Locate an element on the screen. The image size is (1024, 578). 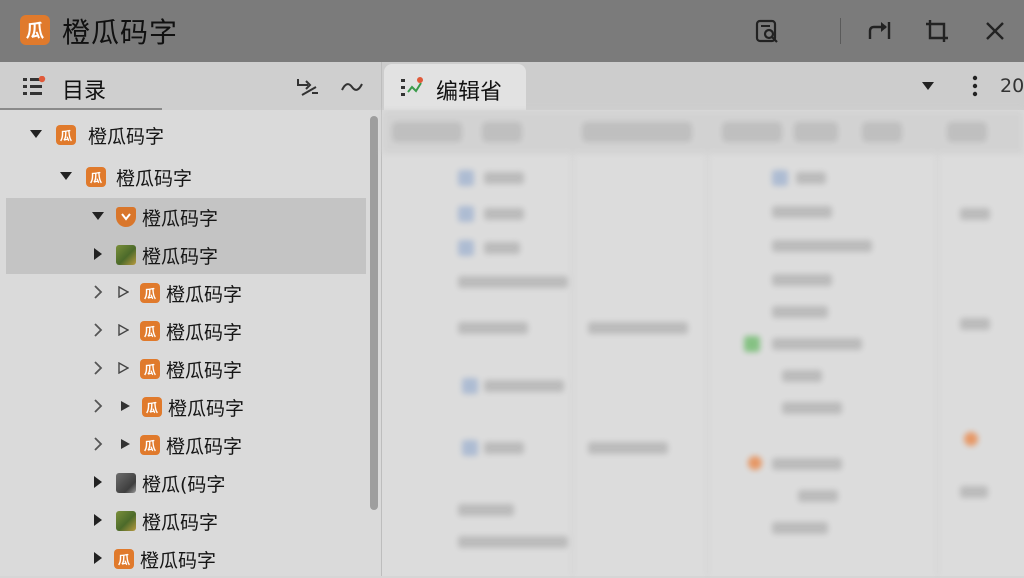
blurred-green-icon is located at coordinates (752, 344).